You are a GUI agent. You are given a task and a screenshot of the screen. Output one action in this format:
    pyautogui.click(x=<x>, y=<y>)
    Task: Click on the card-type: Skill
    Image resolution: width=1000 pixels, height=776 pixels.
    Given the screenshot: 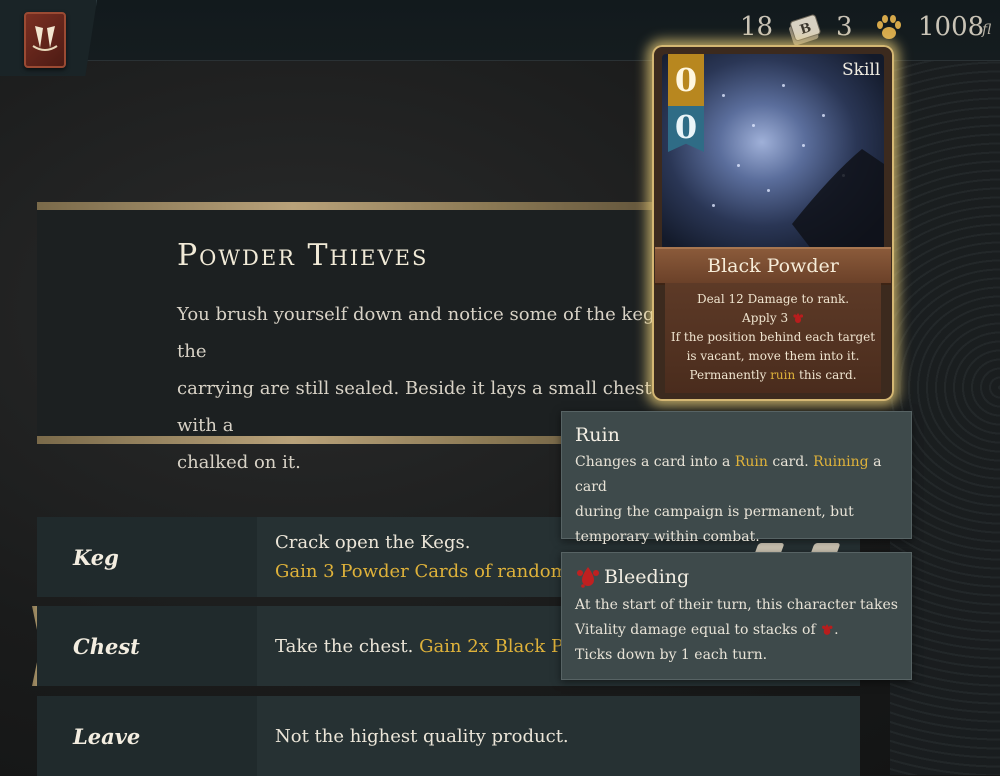 What is the action you would take?
    pyautogui.click(x=861, y=70)
    